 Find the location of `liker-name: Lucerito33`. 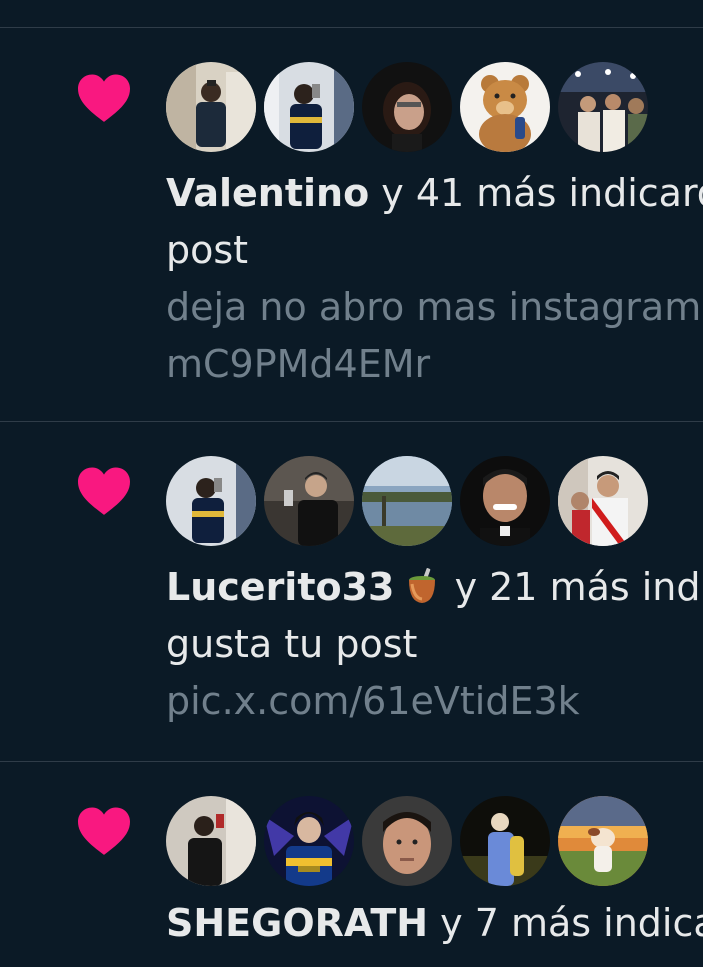

liker-name: Lucerito33 is located at coordinates (280, 587).